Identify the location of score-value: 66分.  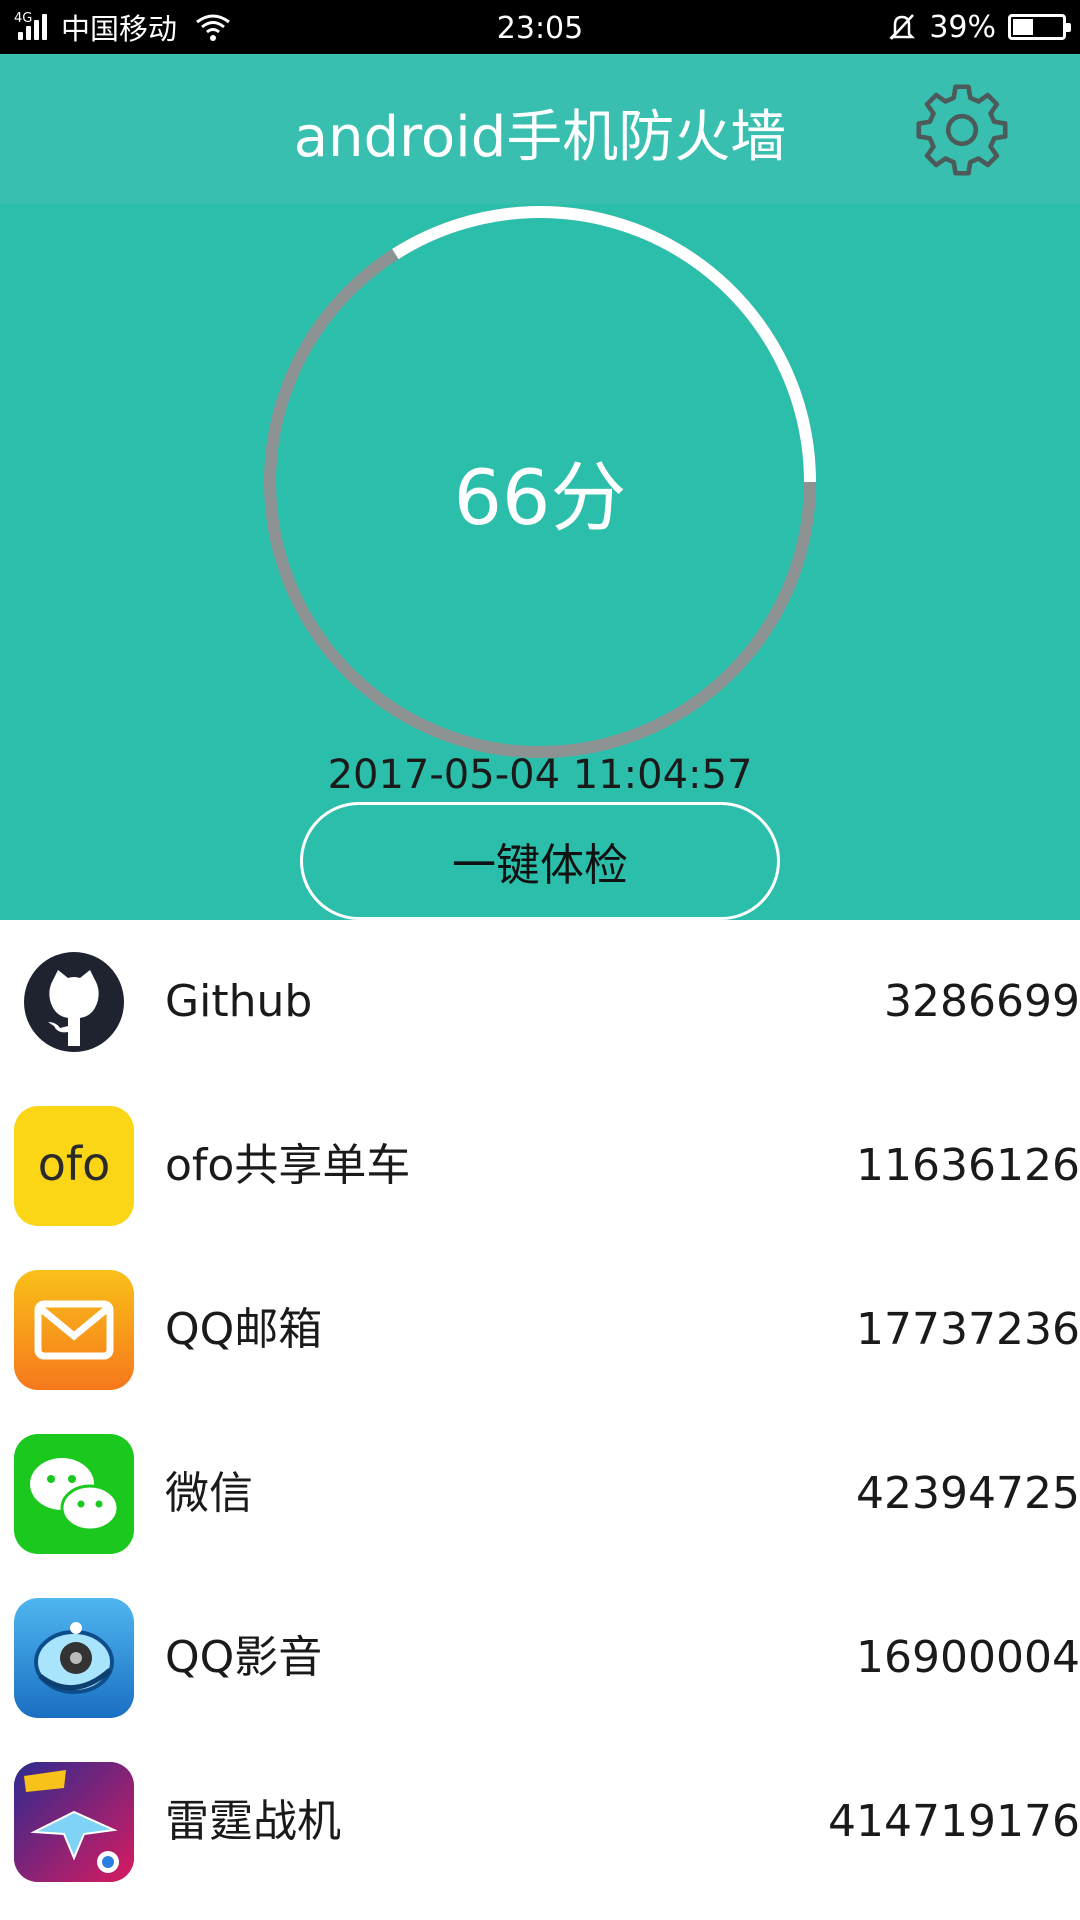
(540, 497).